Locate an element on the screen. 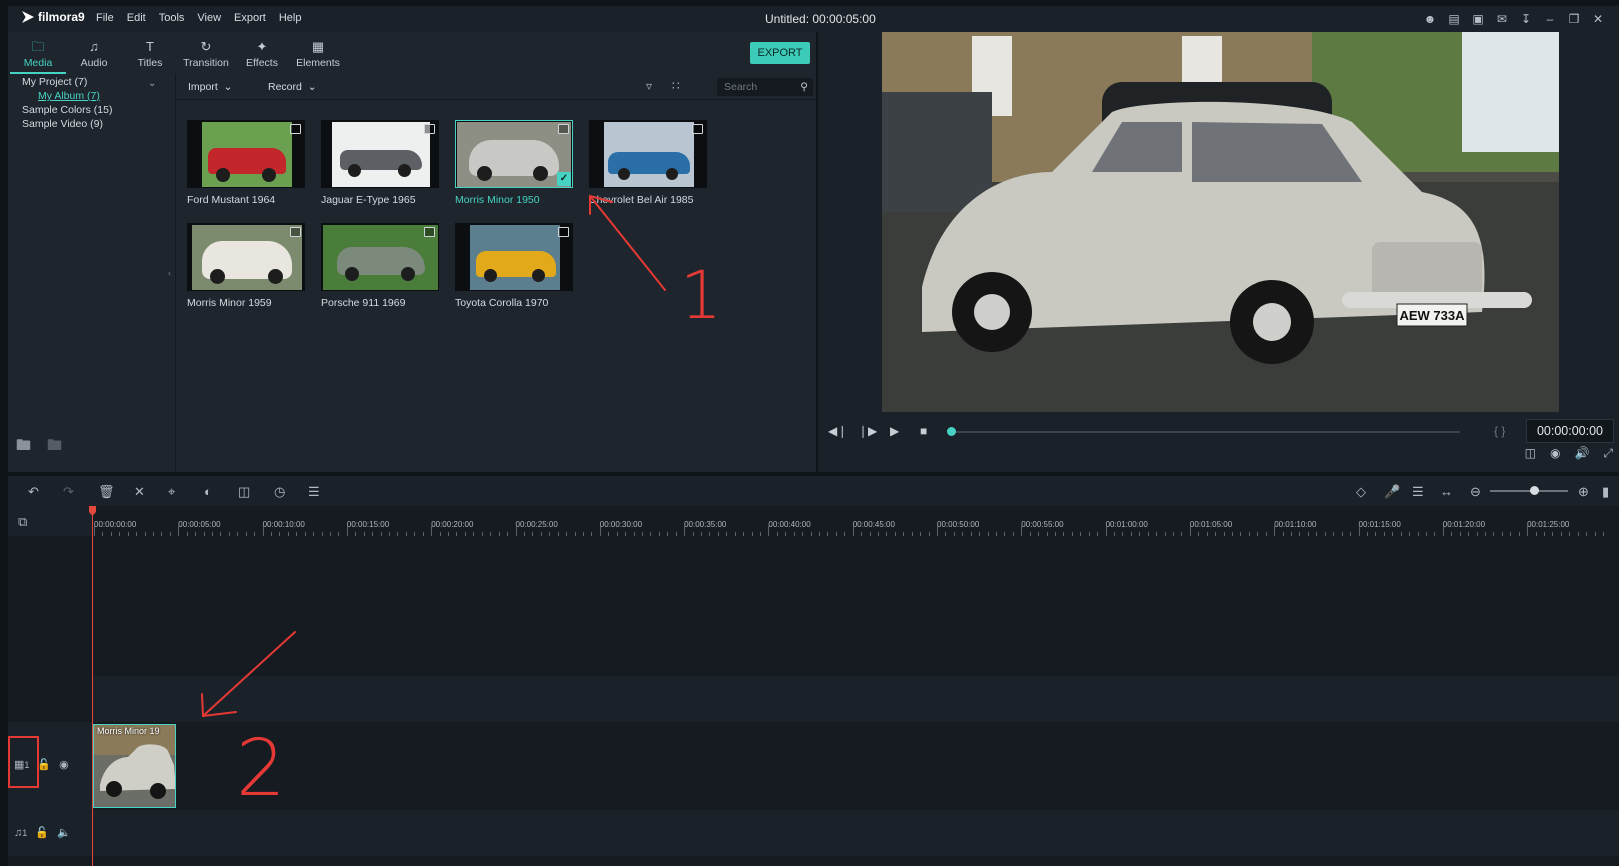 The height and width of the screenshot is (866, 1619). fullscreen-icon: ⤢ is located at coordinates (1608, 453).